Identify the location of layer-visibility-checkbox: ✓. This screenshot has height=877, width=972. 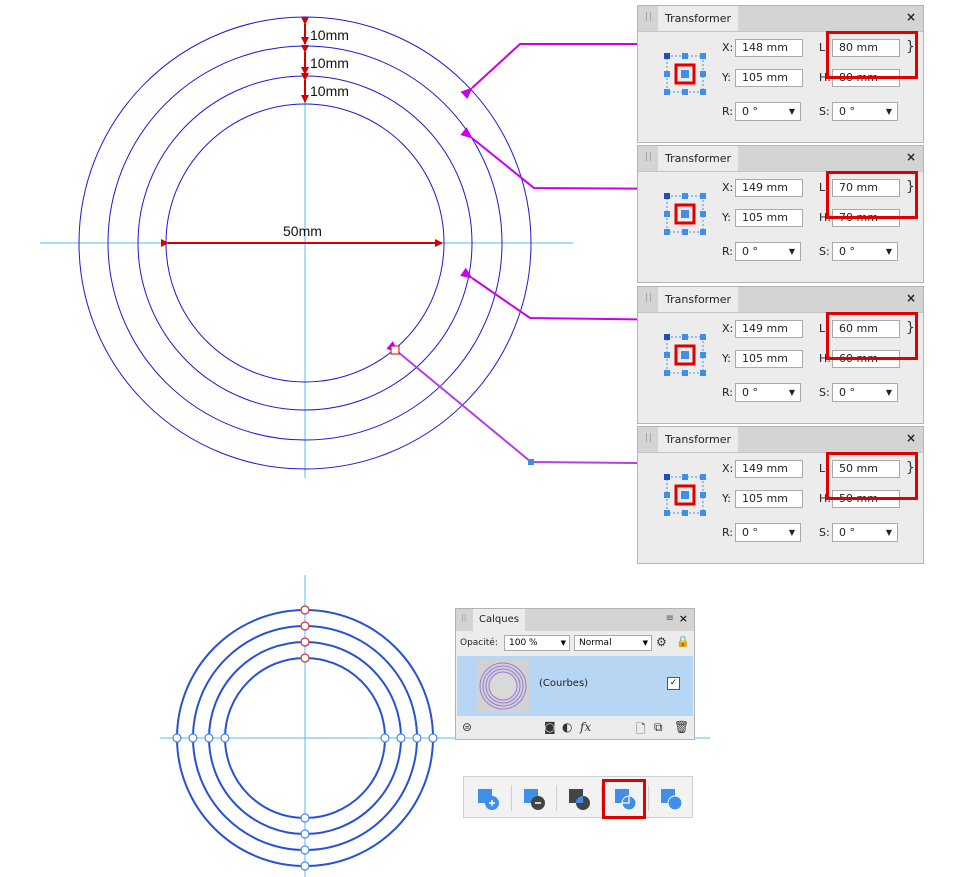
(673, 683).